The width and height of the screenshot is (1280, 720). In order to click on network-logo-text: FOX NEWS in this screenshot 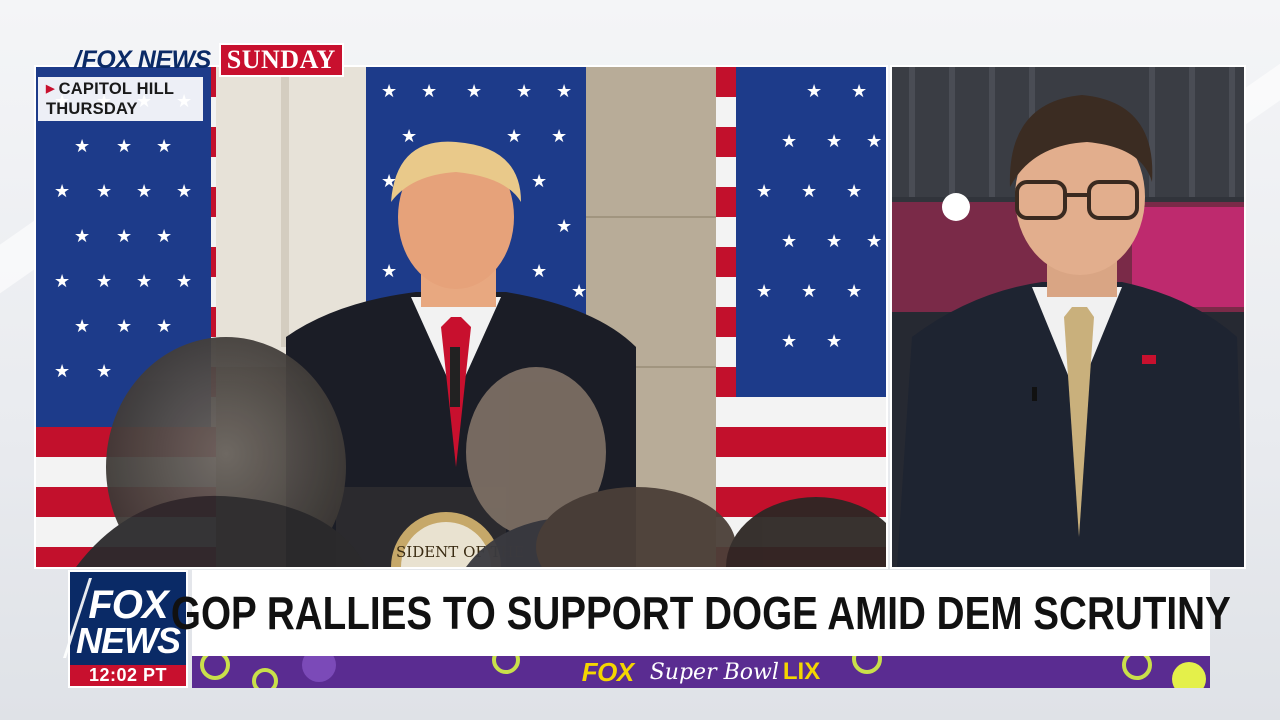, I will do `click(146, 59)`.